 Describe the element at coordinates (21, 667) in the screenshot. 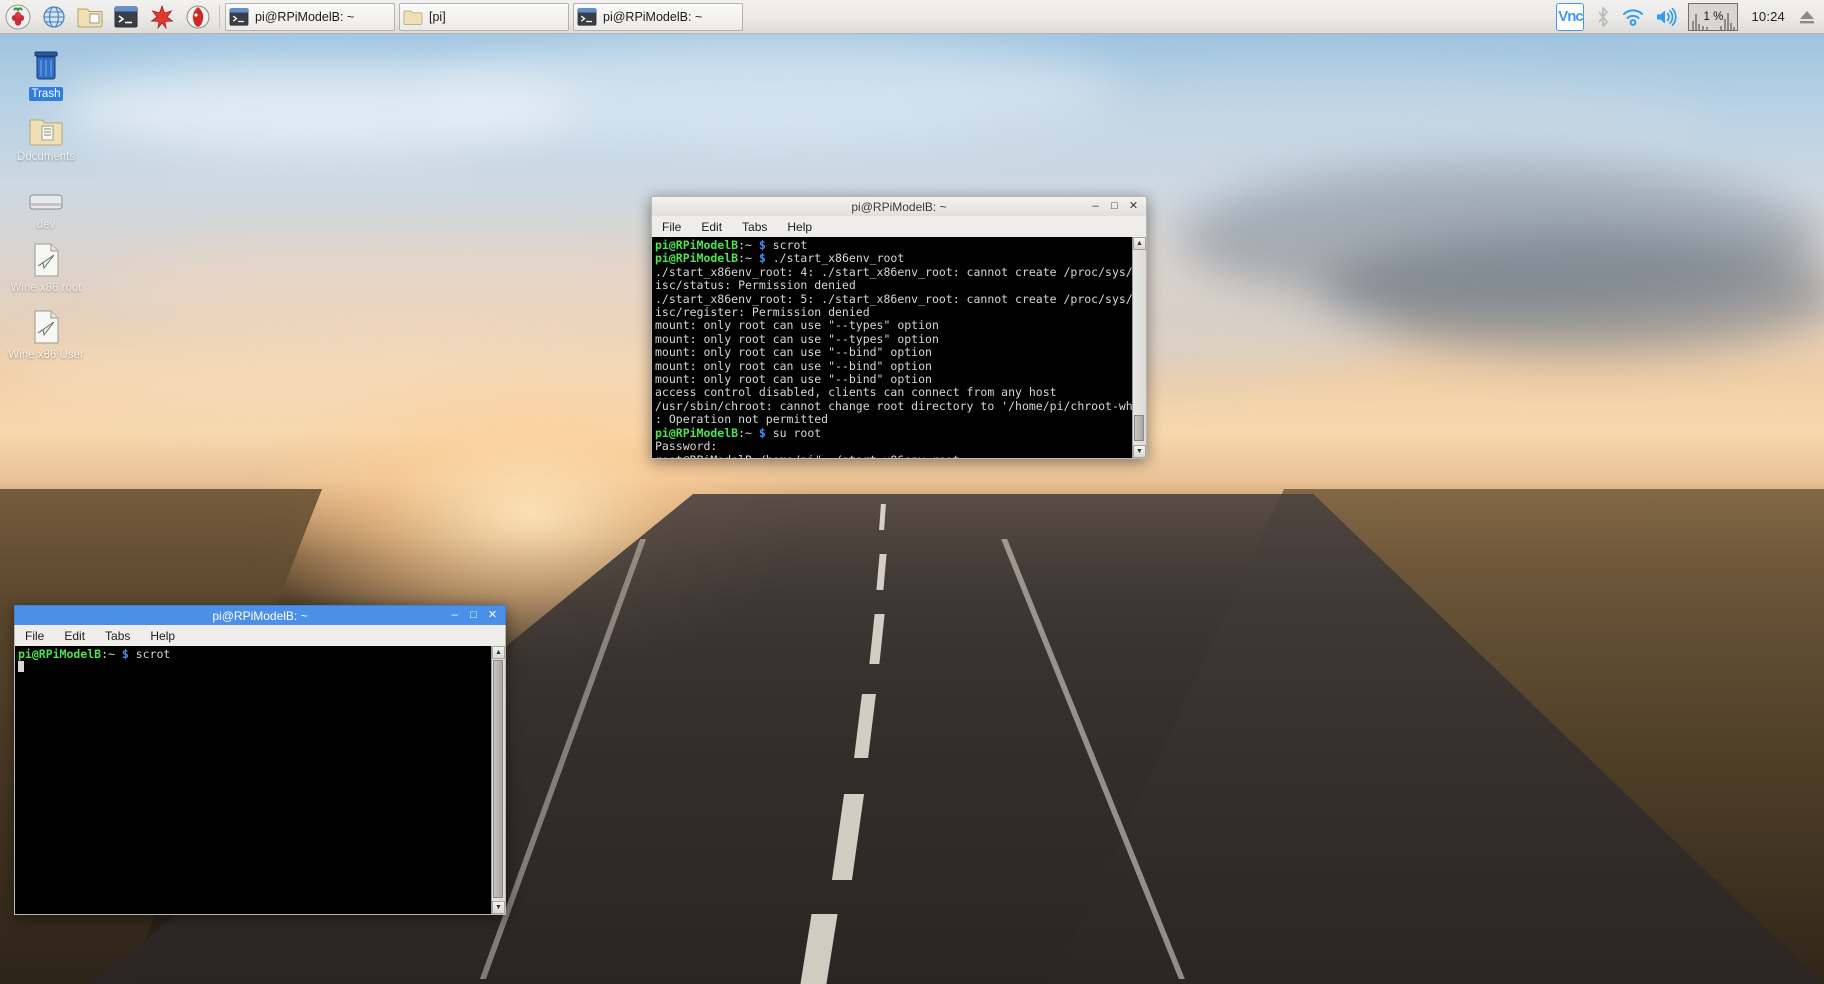

I see `terminal-cursor` at that location.